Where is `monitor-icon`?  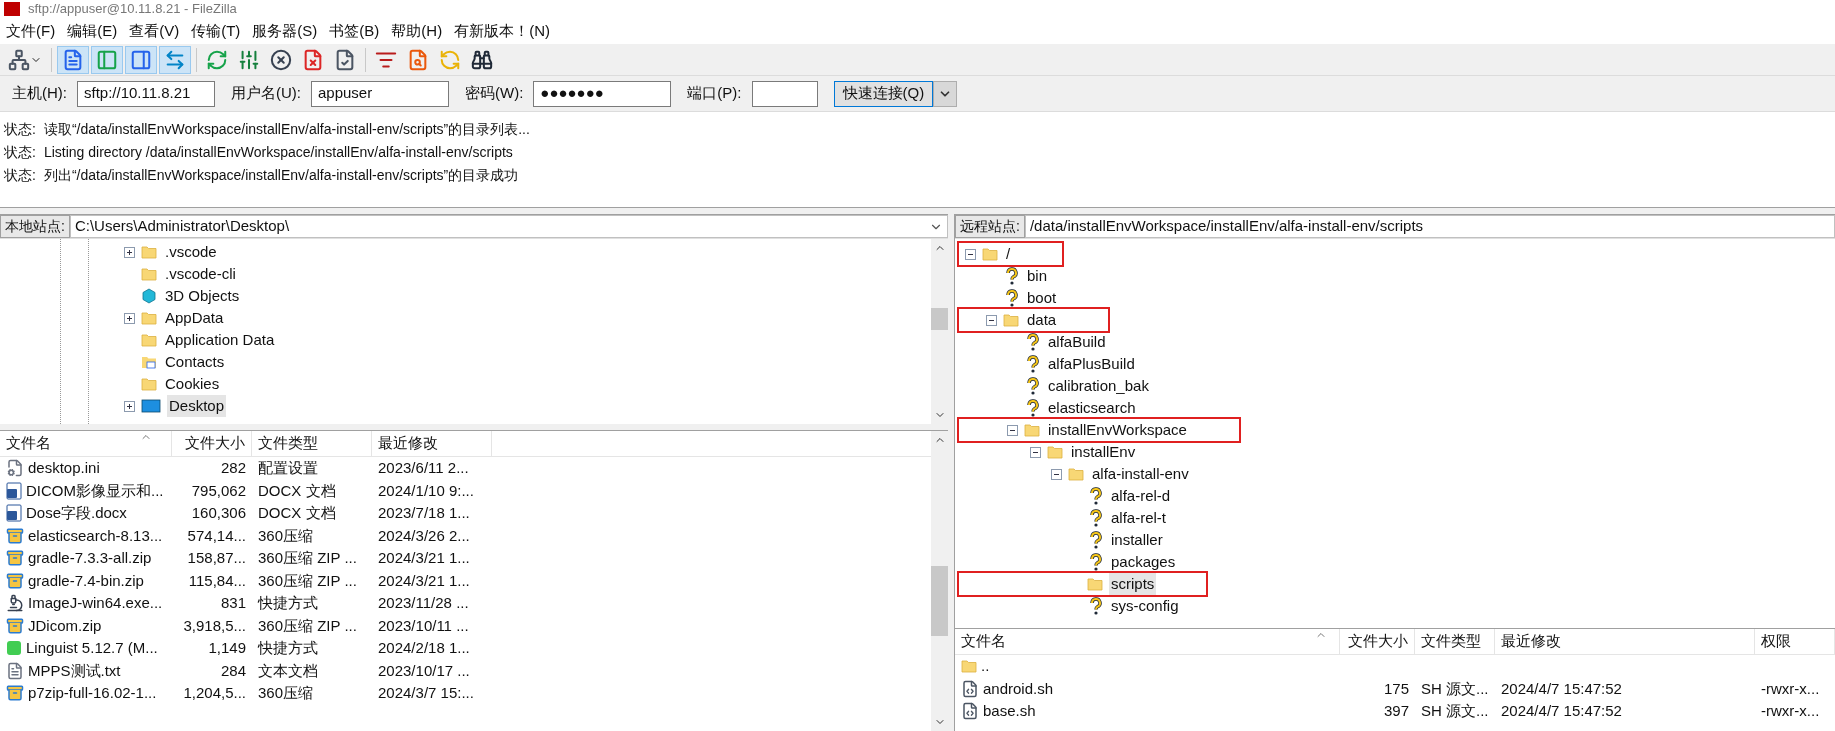
monitor-icon is located at coordinates (151, 406).